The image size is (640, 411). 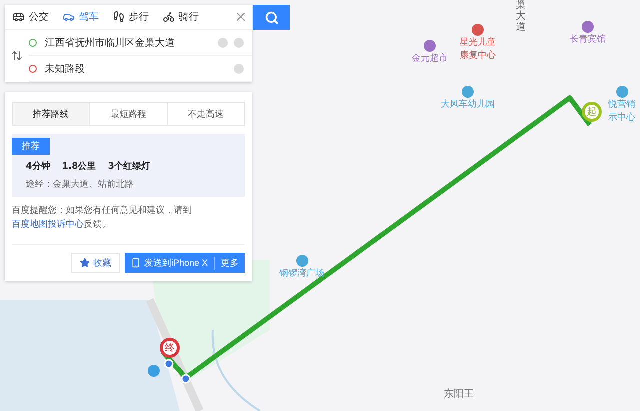 What do you see at coordinates (81, 17) in the screenshot?
I see `mode-tab: 驾车` at bounding box center [81, 17].